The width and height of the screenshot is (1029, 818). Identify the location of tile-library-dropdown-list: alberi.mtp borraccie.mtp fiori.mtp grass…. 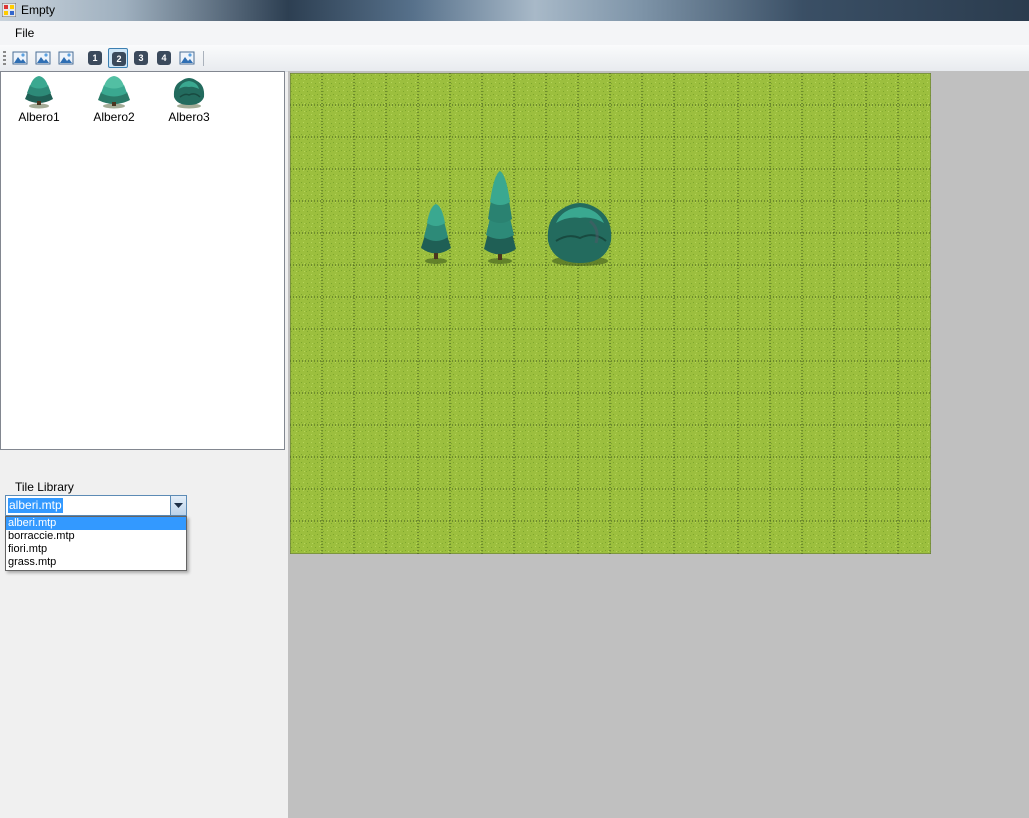
(96, 543).